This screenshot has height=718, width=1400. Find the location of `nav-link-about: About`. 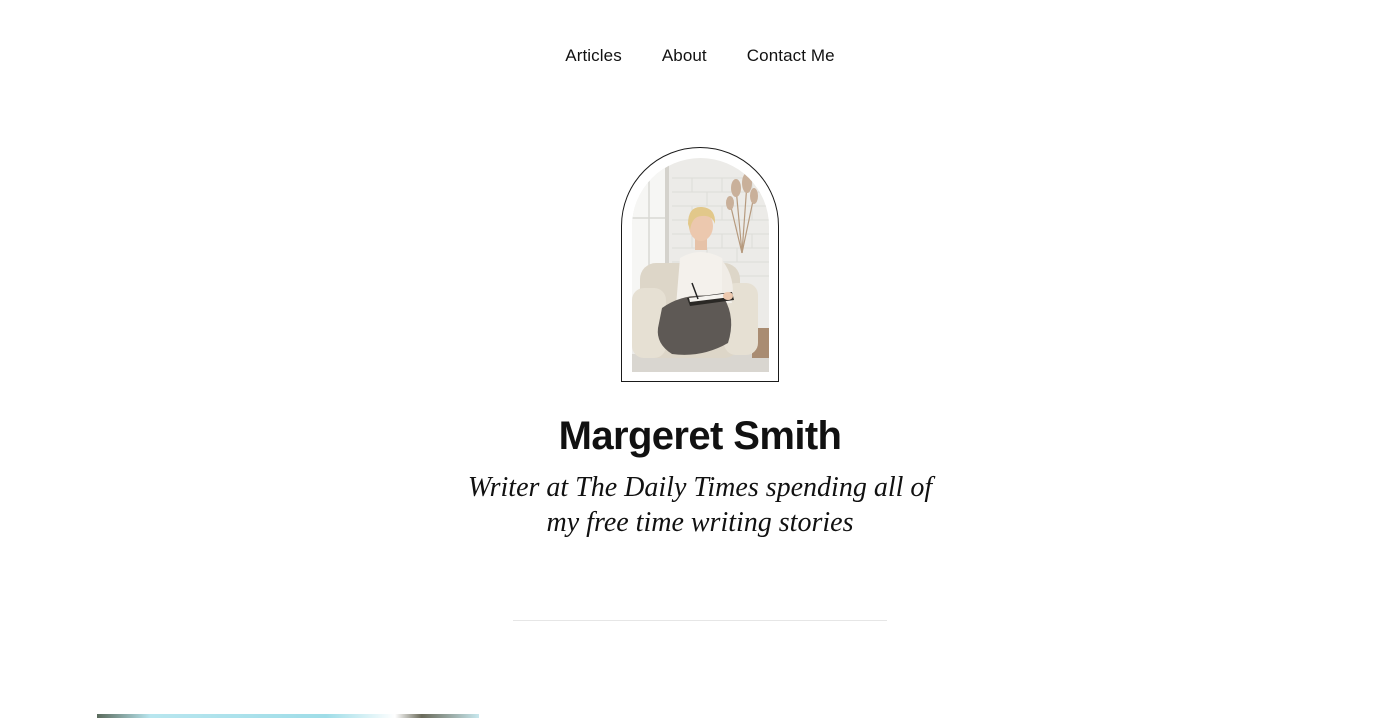

nav-link-about: About is located at coordinates (684, 56).